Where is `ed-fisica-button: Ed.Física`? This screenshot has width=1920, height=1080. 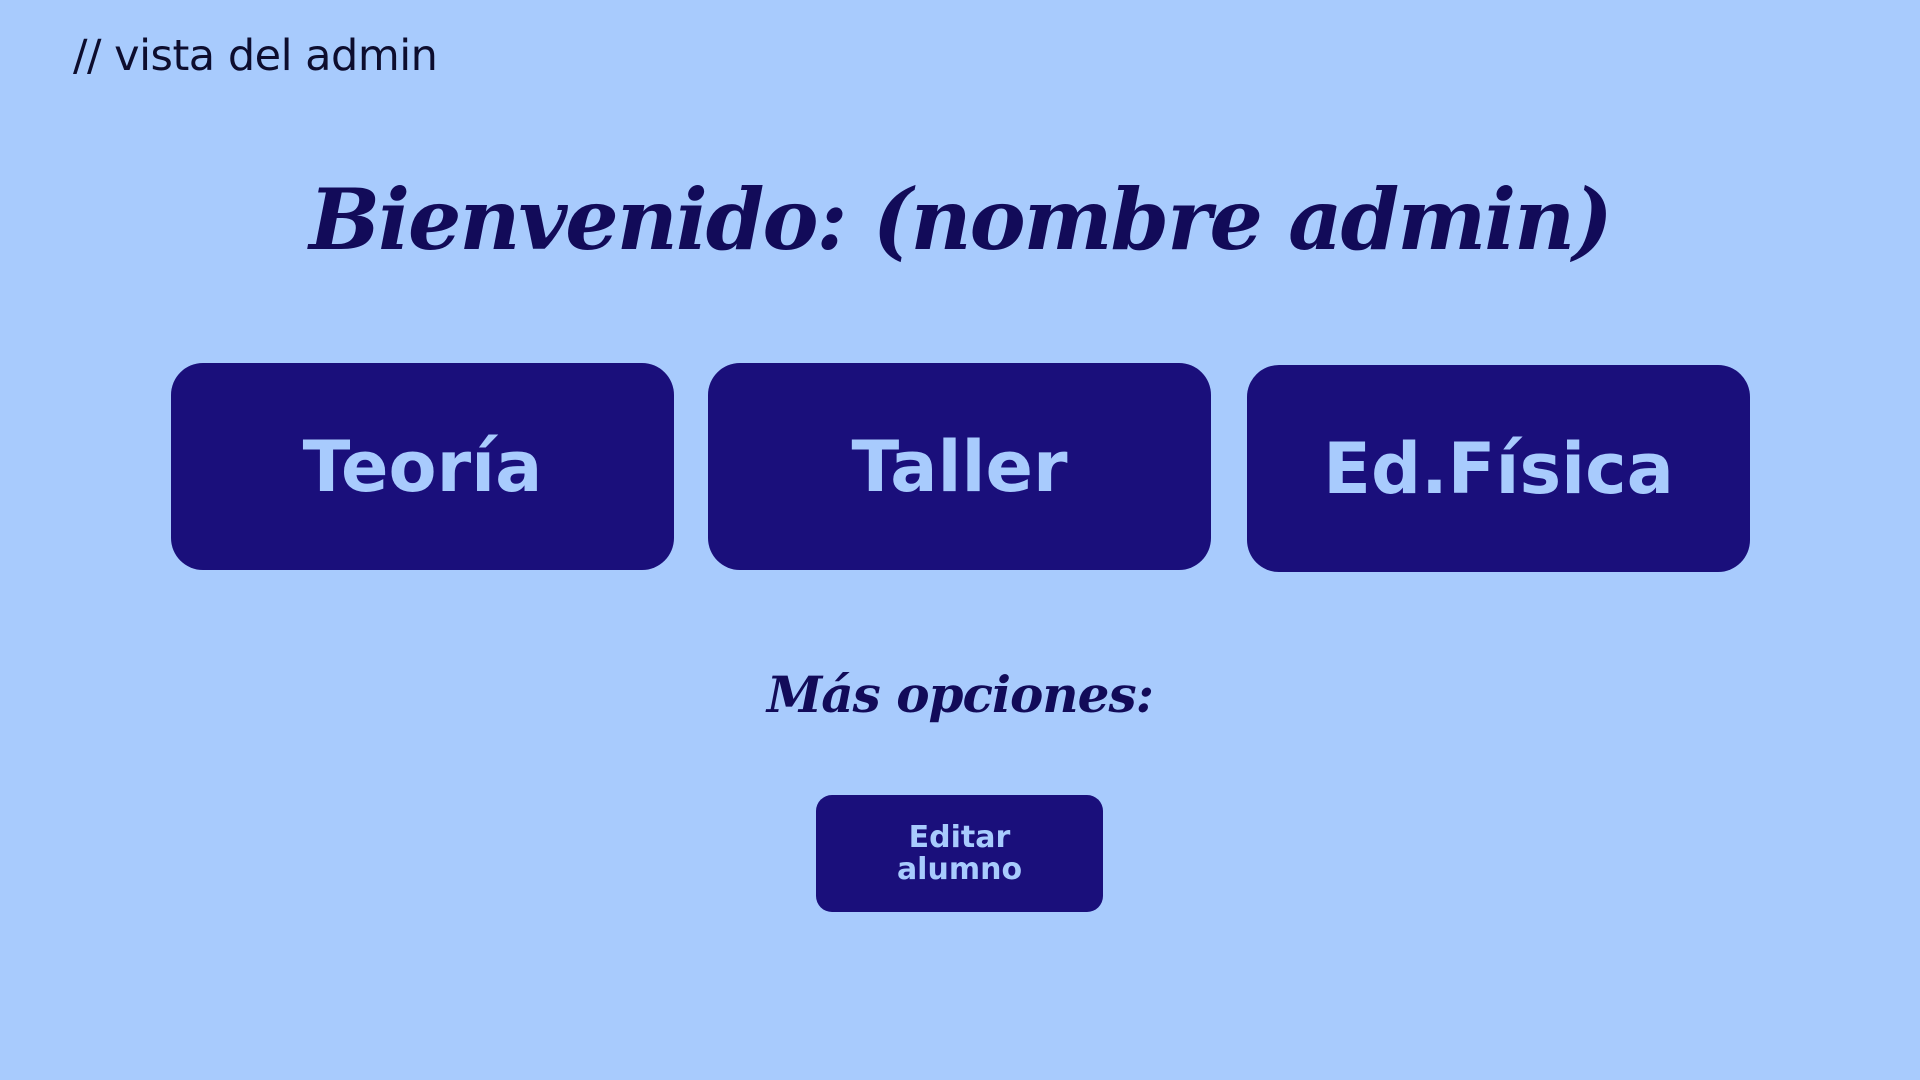
ed-fisica-button: Ed.Física is located at coordinates (1498, 468).